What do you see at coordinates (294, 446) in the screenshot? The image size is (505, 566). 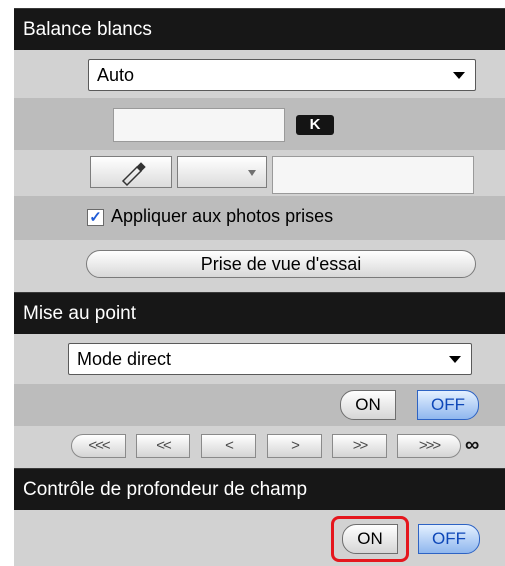 I see `focus-step-far-small-button: >` at bounding box center [294, 446].